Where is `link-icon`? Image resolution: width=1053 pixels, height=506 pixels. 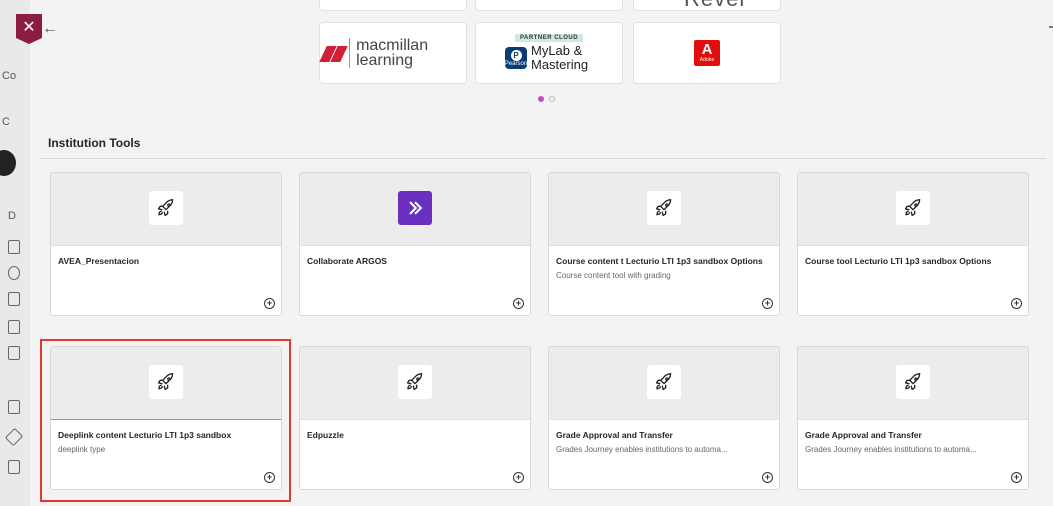
link-icon is located at coordinates (14, 437).